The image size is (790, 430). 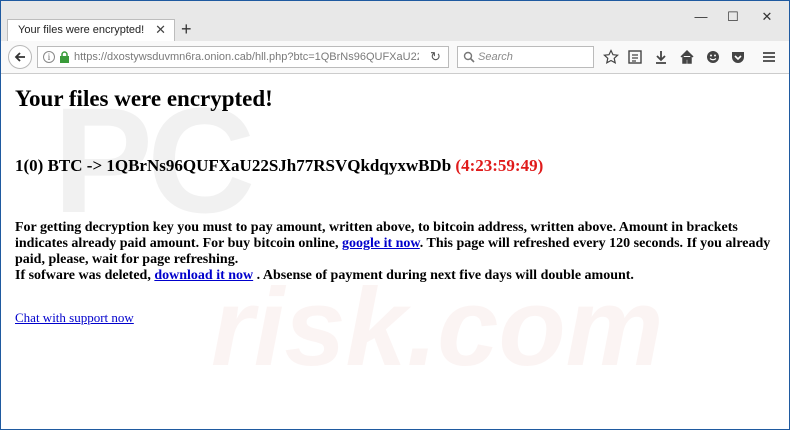 I want to click on countdown-timer: (4:23:59:49), so click(x=499, y=165).